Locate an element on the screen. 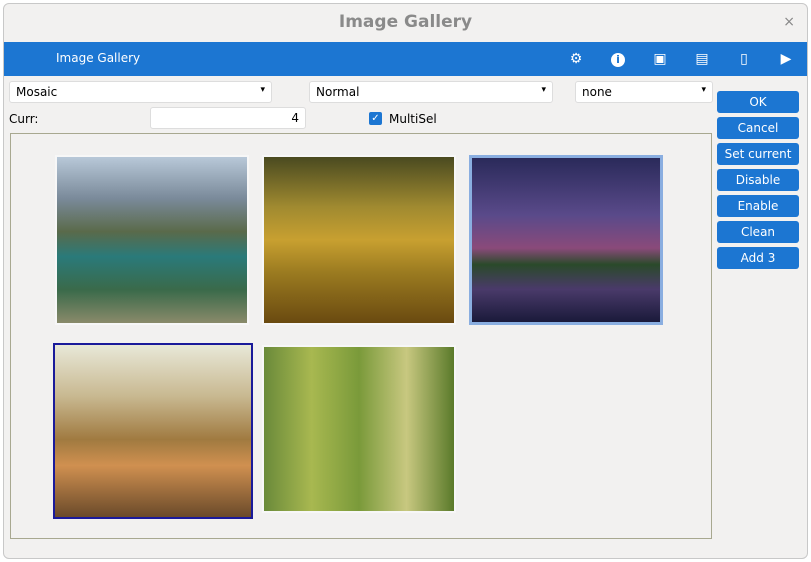 The height and width of the screenshot is (562, 811). cancel-button: Cancel is located at coordinates (758, 128).